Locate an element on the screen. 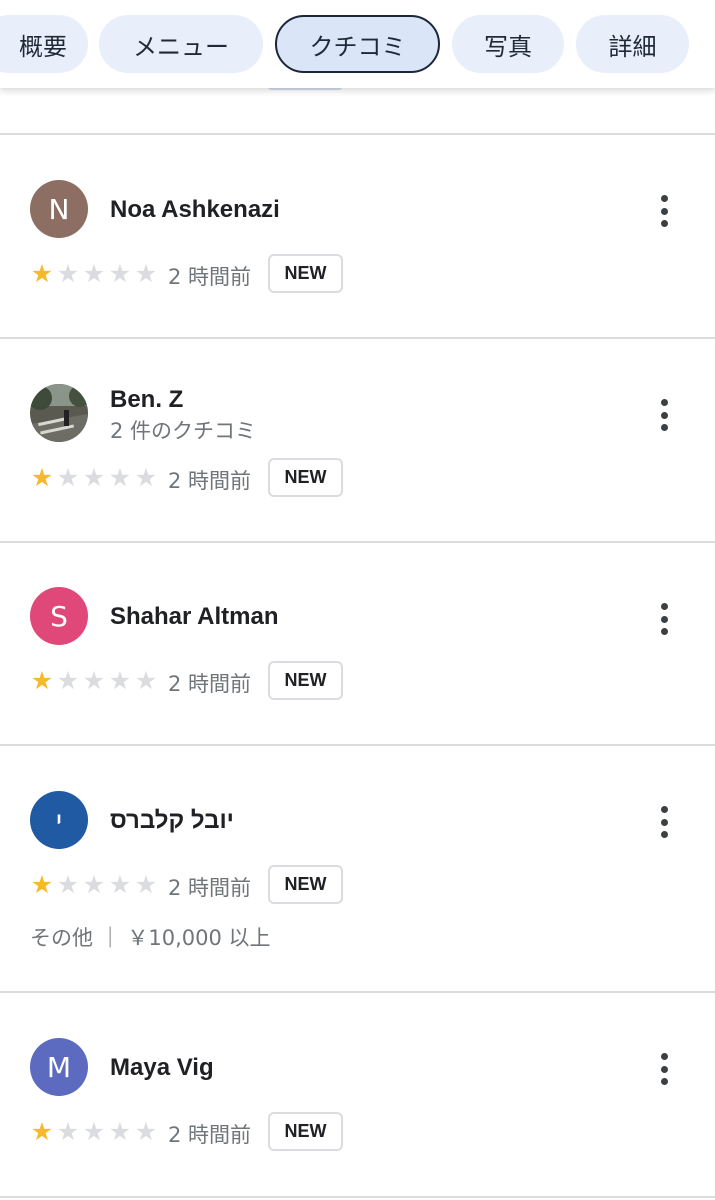 The width and height of the screenshot is (715, 1200). tab-photos: 写真 is located at coordinates (508, 44).